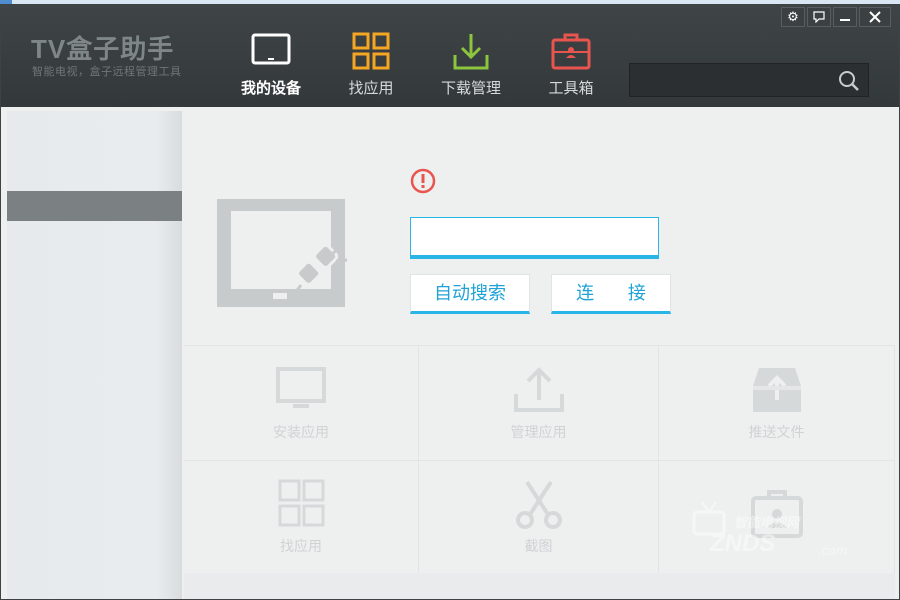 The height and width of the screenshot is (600, 900). I want to click on feedback-icon, so click(819, 17).